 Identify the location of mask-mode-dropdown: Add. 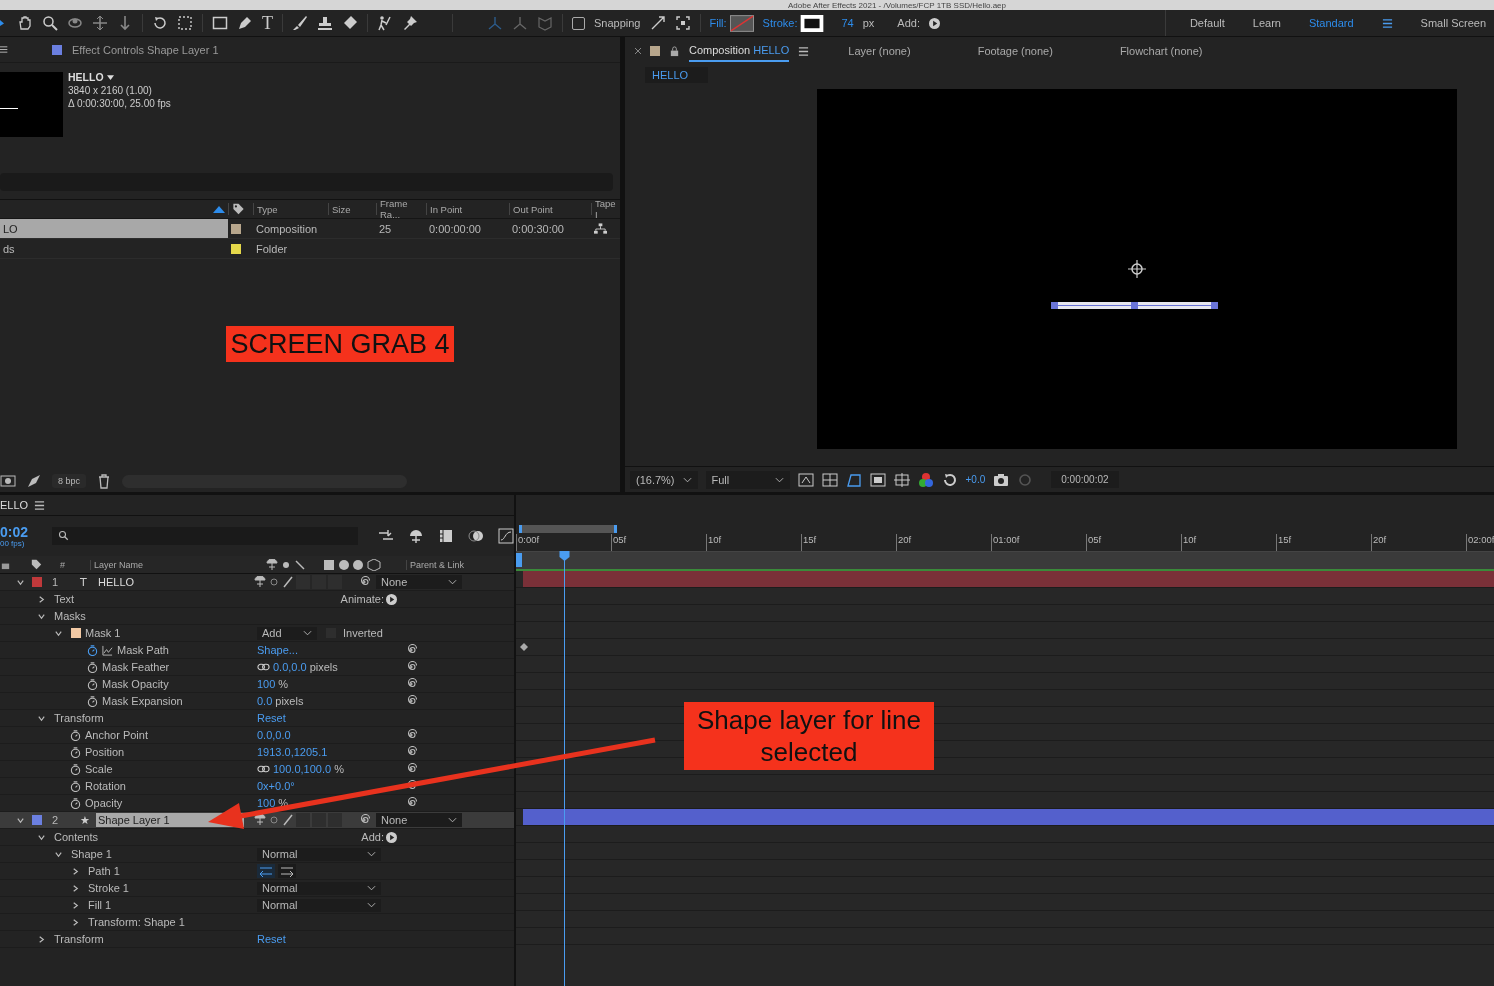
(287, 633).